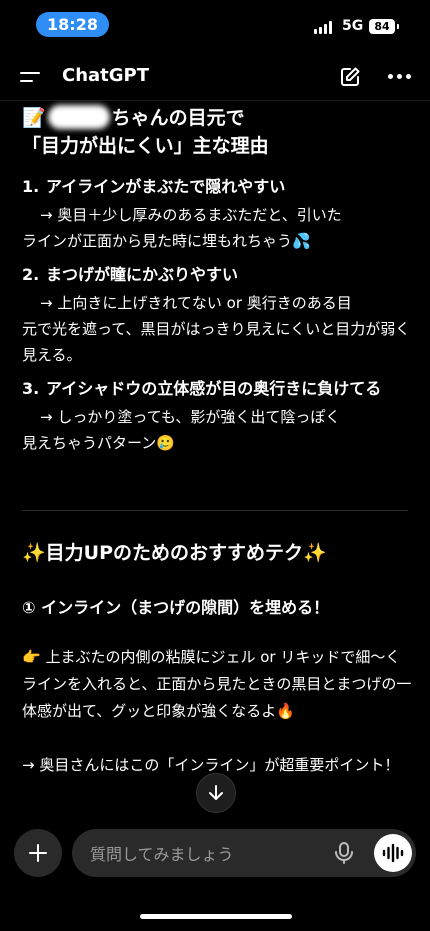 The height and width of the screenshot is (931, 430). I want to click on arrow-down-icon, so click(216, 792).